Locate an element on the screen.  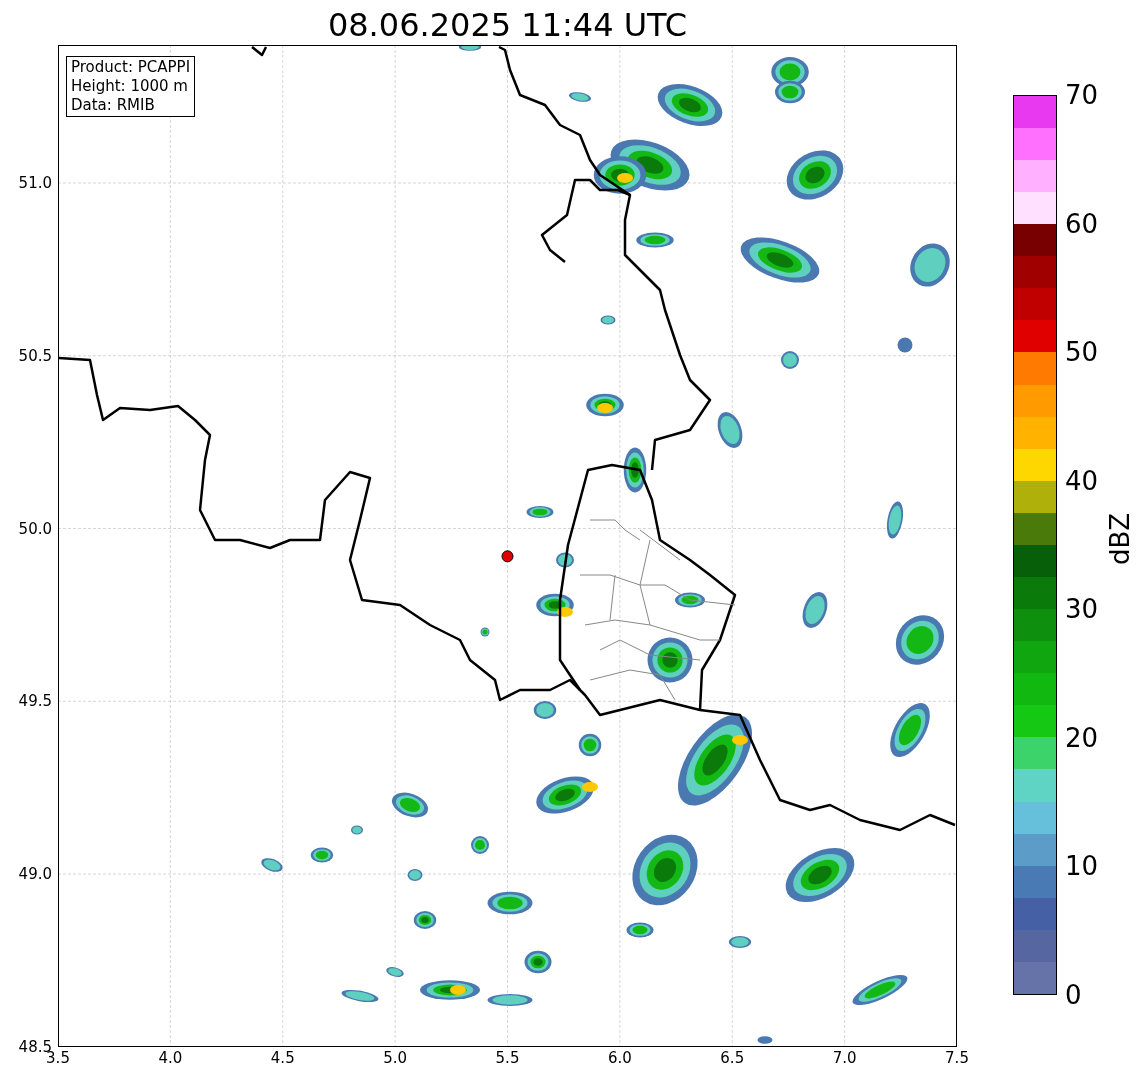
info-text: Product: PCAPPI is located at coordinates (131, 67).